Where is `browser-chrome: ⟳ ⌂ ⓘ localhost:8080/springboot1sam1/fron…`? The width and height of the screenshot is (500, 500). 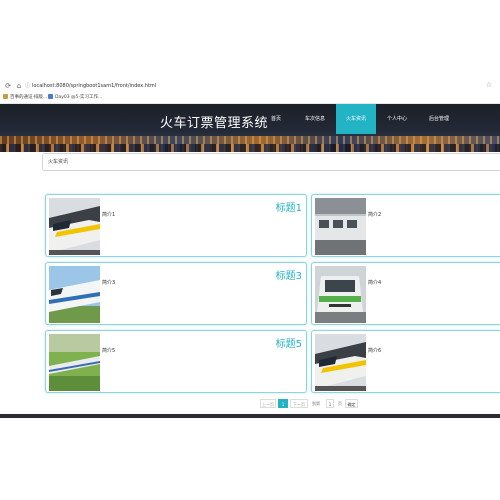
browser-chrome: ⟳ ⌂ ⓘ localhost:8080/springboot1sam1/fron… is located at coordinates (250, 91).